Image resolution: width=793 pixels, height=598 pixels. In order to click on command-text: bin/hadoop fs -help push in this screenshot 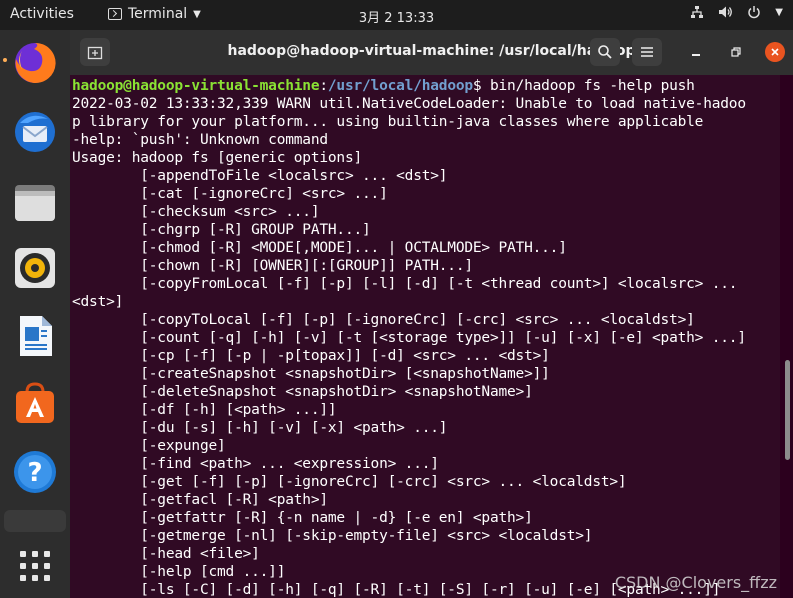, I will do `click(592, 86)`.